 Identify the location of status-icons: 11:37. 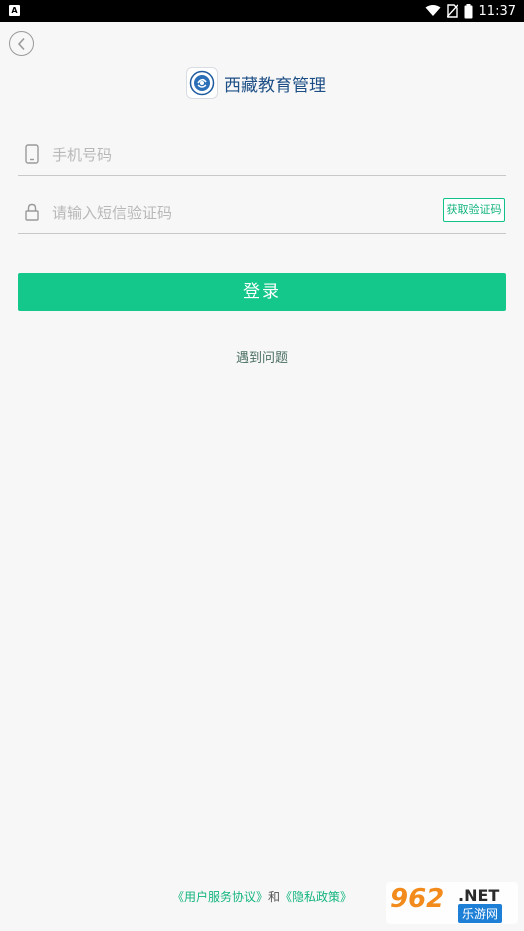
(470, 11).